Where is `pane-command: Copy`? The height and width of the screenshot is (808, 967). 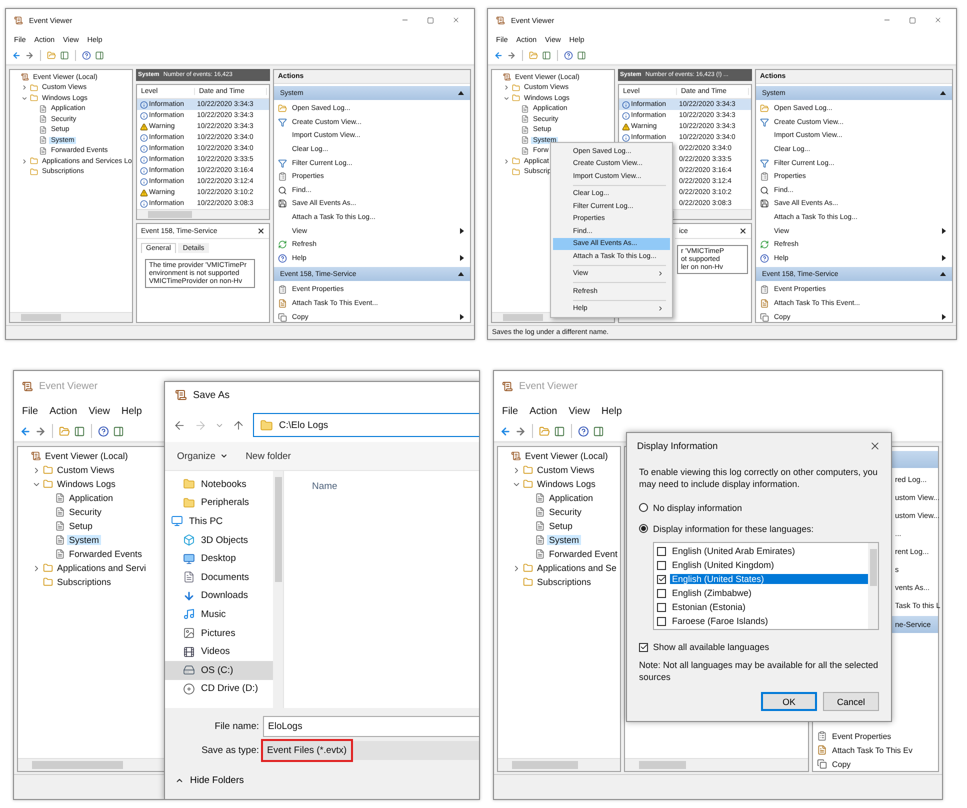
pane-command: Copy is located at coordinates (875, 764).